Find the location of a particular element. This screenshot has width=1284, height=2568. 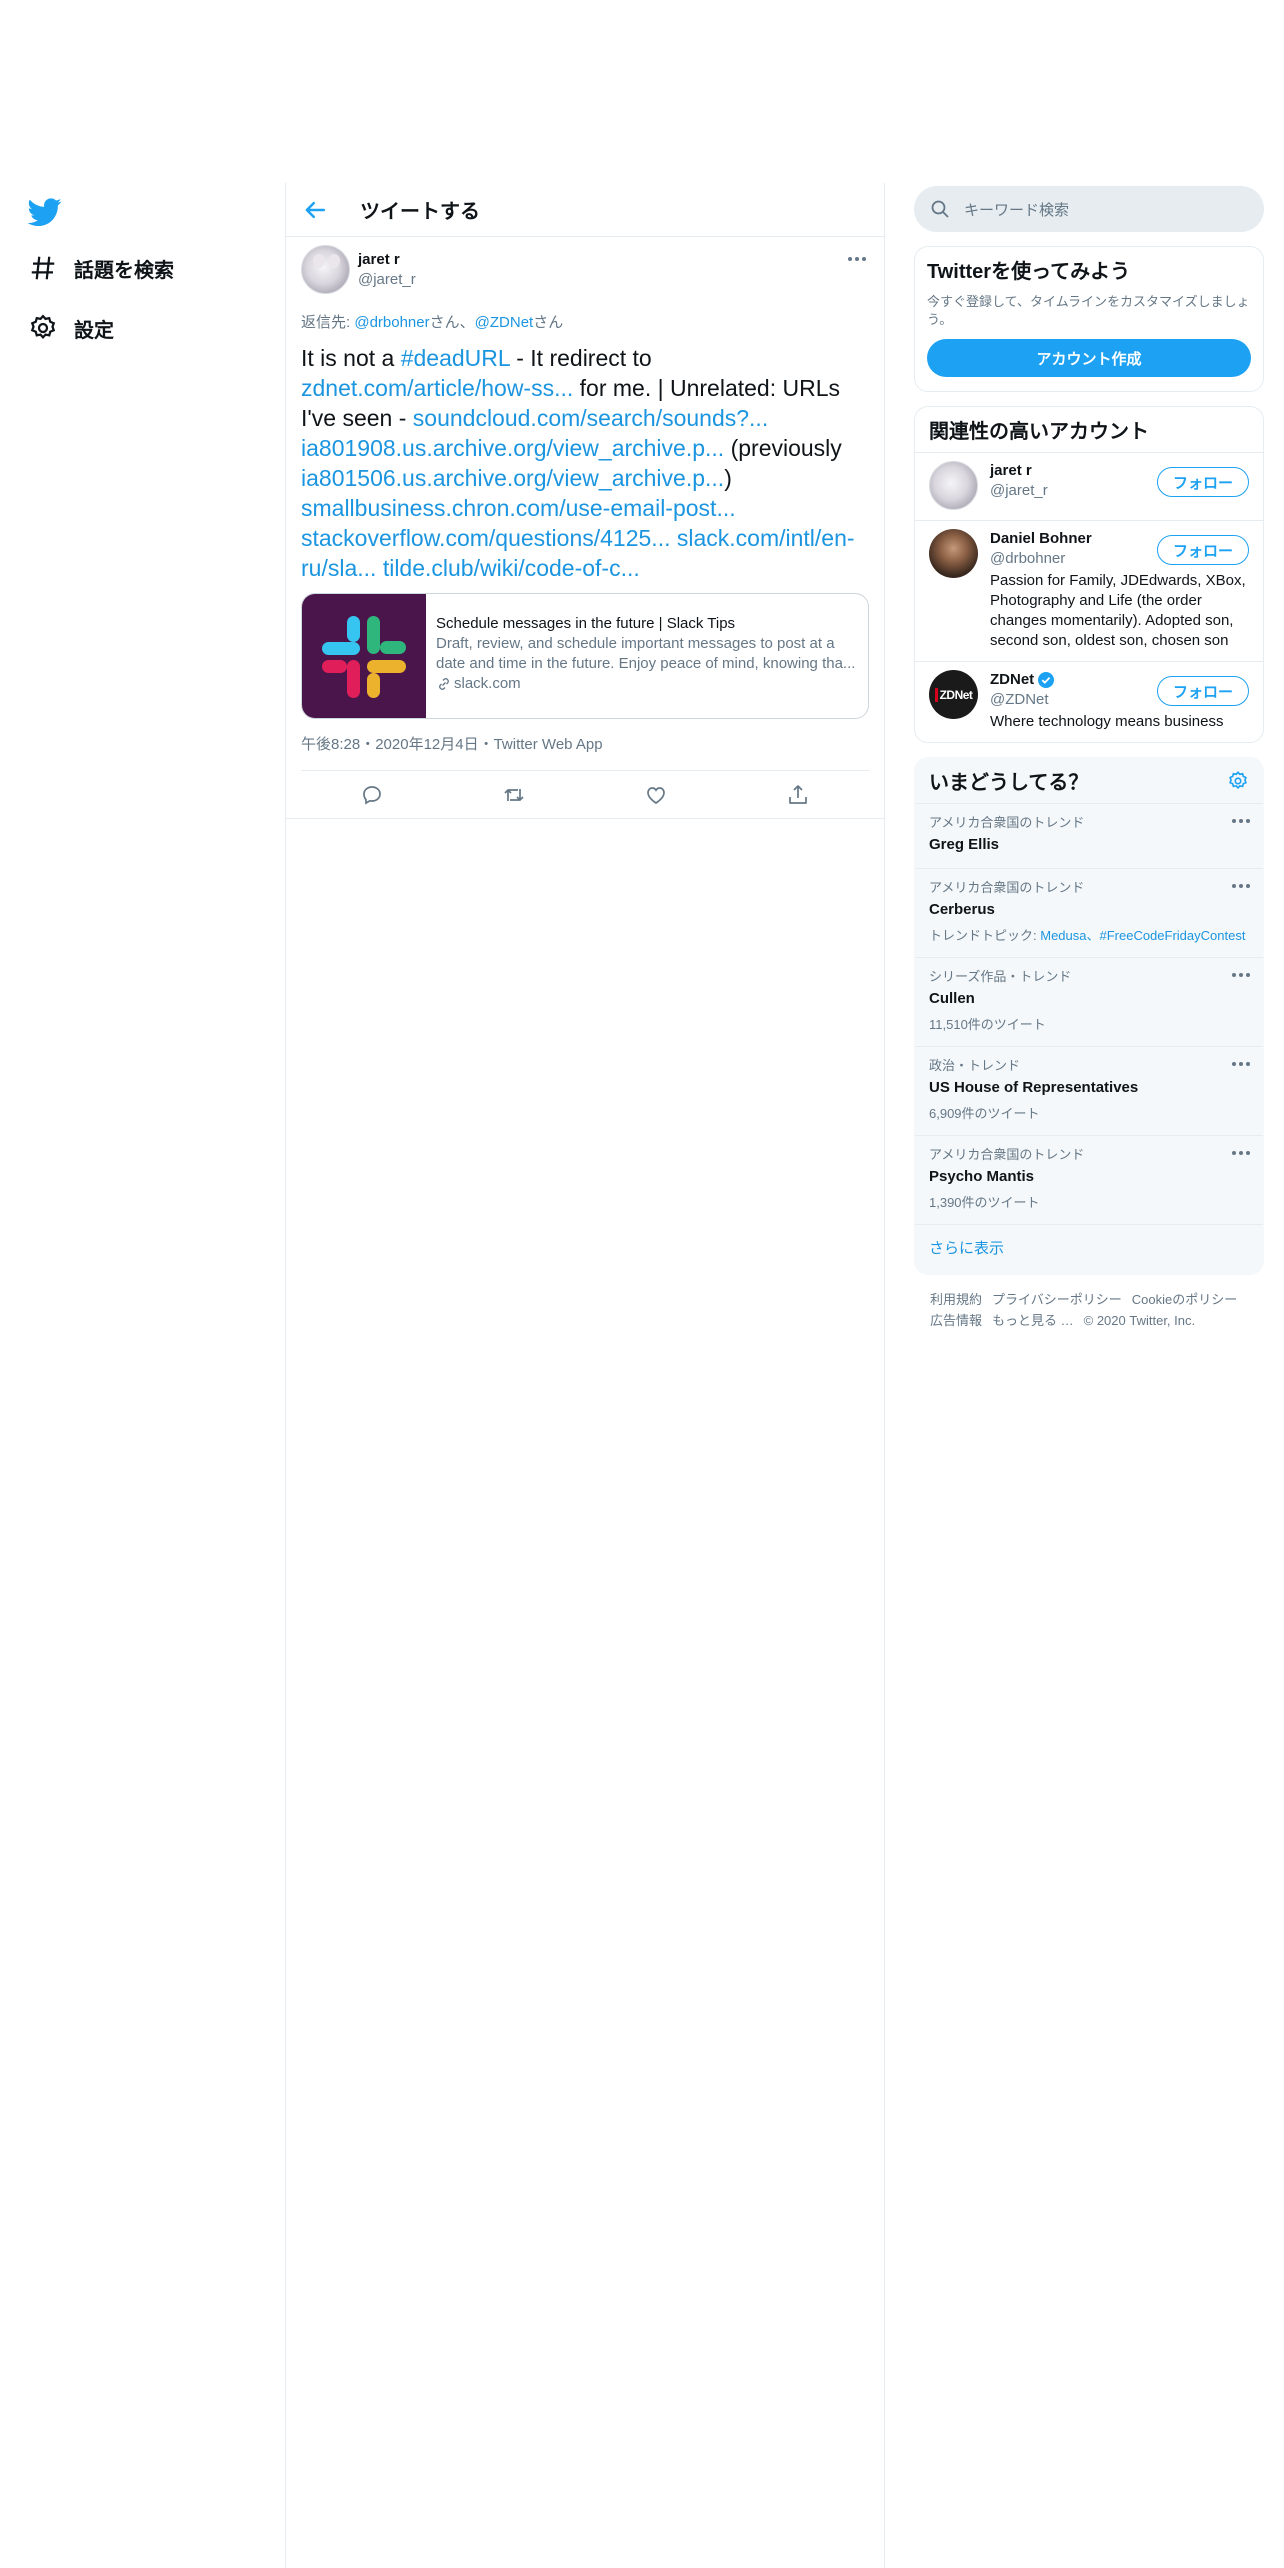

trend-context: 政治・トレンド is located at coordinates (975, 1065).